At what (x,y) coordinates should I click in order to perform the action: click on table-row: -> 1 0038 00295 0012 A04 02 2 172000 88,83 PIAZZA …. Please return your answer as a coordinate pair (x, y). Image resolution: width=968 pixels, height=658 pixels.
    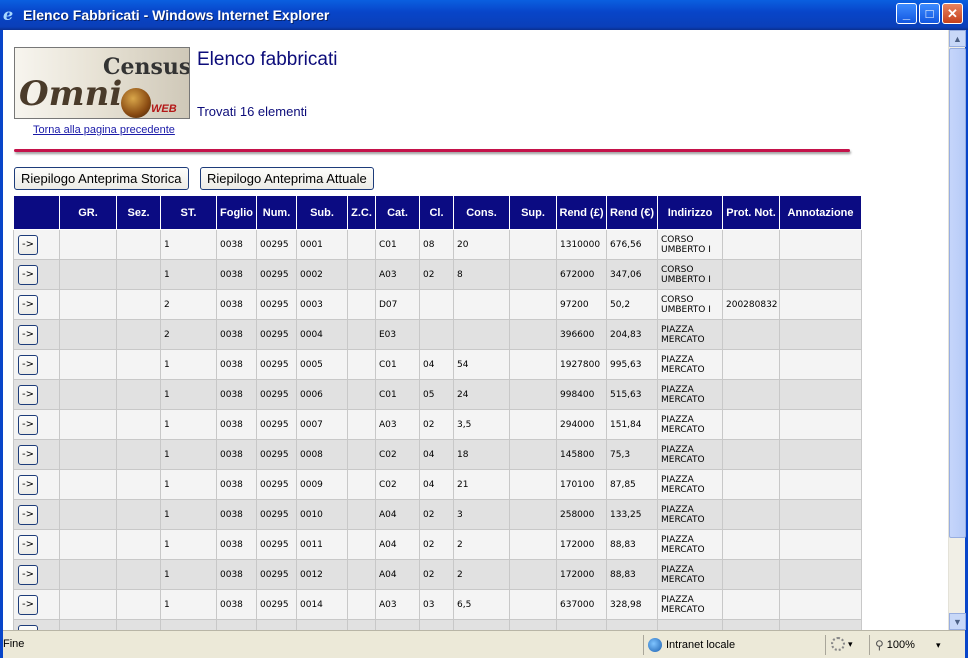
    Looking at the image, I should click on (437, 574).